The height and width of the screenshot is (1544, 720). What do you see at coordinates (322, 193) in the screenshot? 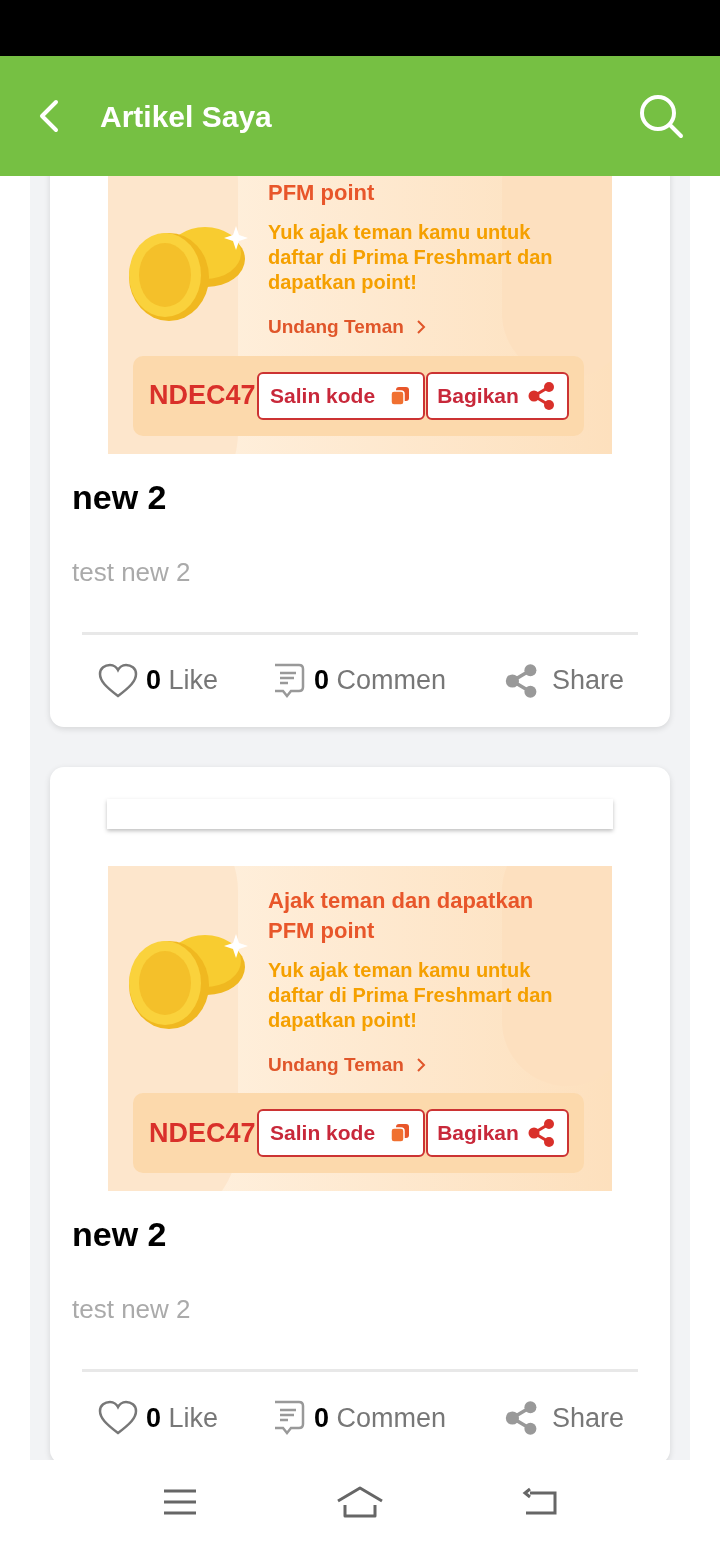
I see `banner-title: PFM point` at bounding box center [322, 193].